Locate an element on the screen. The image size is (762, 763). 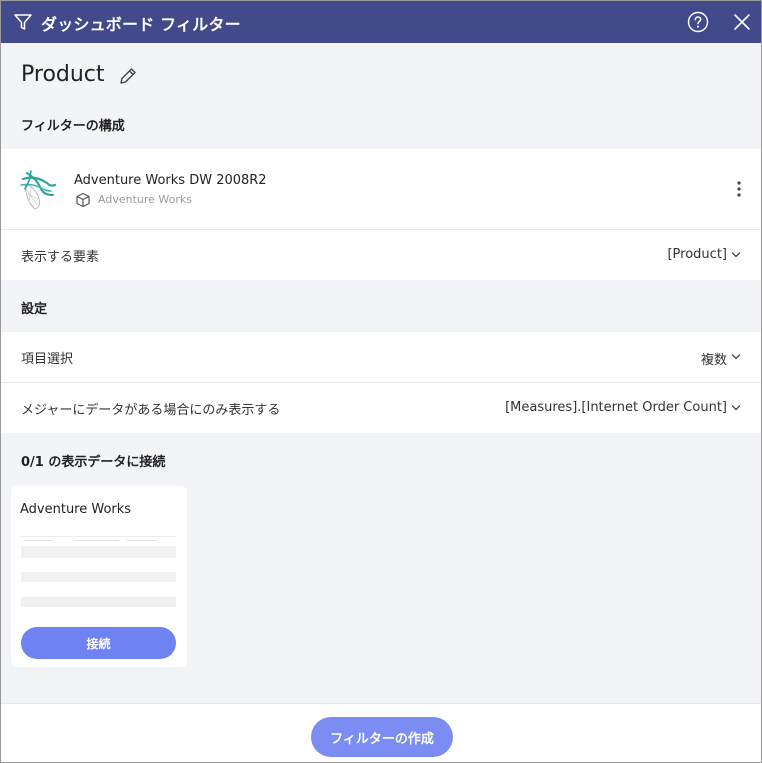
display-element-value: [Product] is located at coordinates (697, 254).